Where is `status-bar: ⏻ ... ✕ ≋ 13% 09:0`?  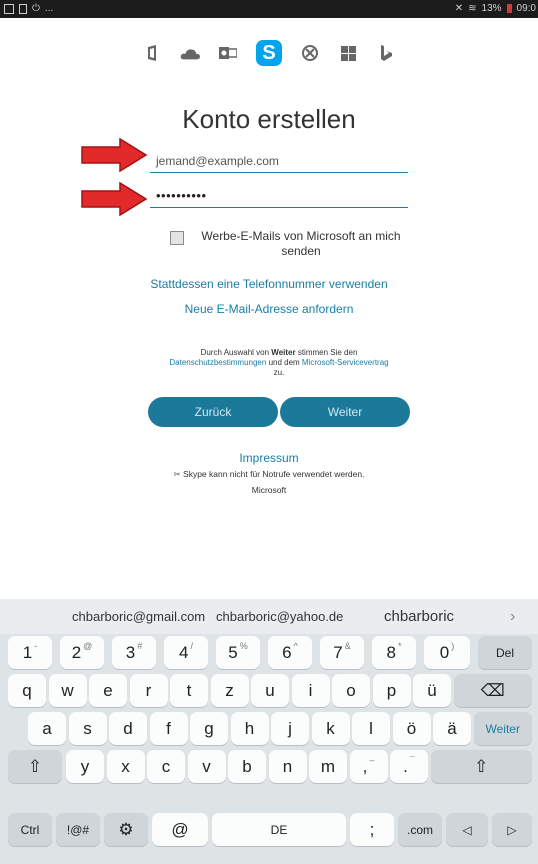
status-bar: ⏻ ... ✕ ≋ 13% 09:0 is located at coordinates (269, 9).